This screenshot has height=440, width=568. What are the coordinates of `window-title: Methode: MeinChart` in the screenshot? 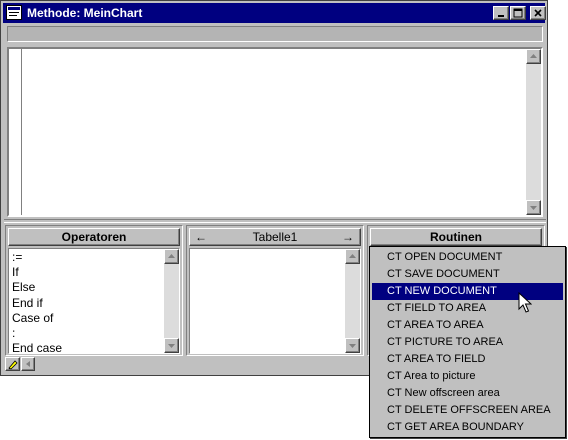 It's located at (85, 13).